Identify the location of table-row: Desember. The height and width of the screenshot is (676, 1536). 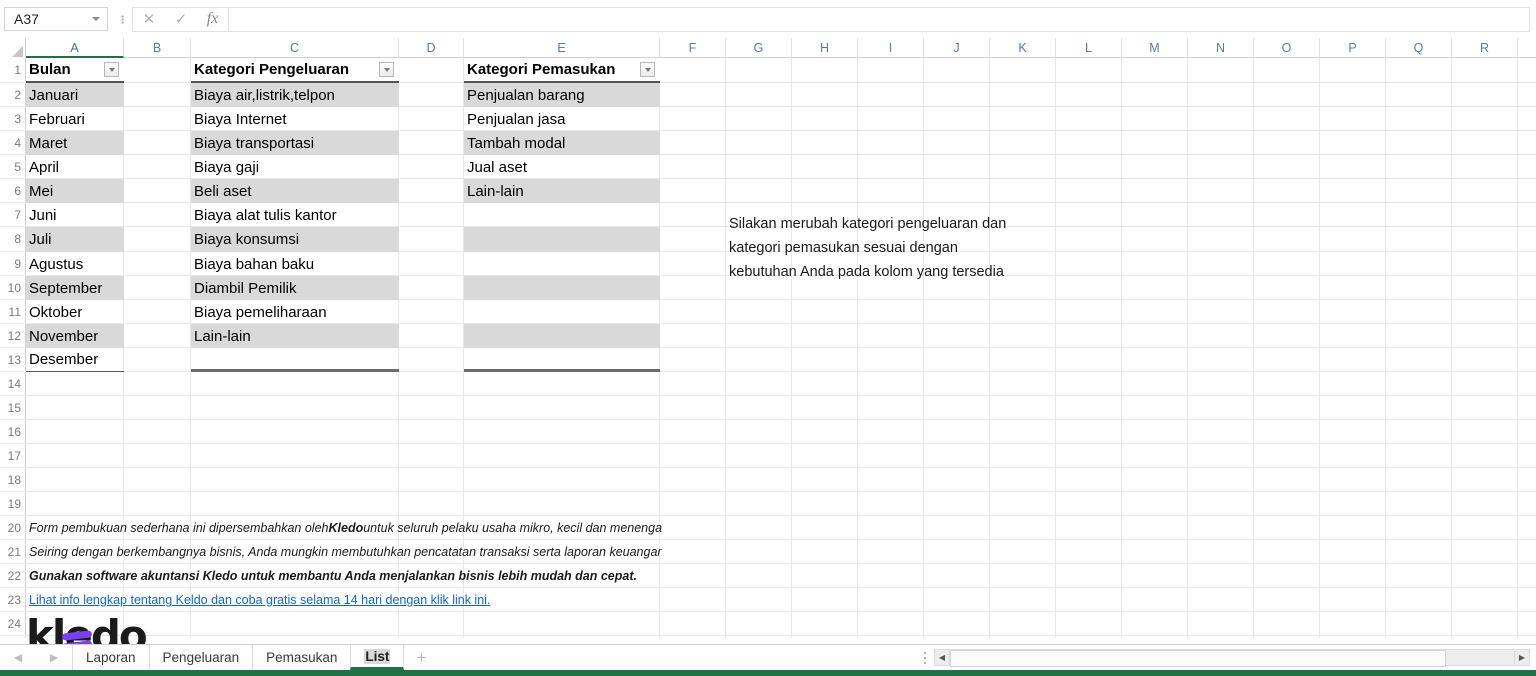
(75, 360).